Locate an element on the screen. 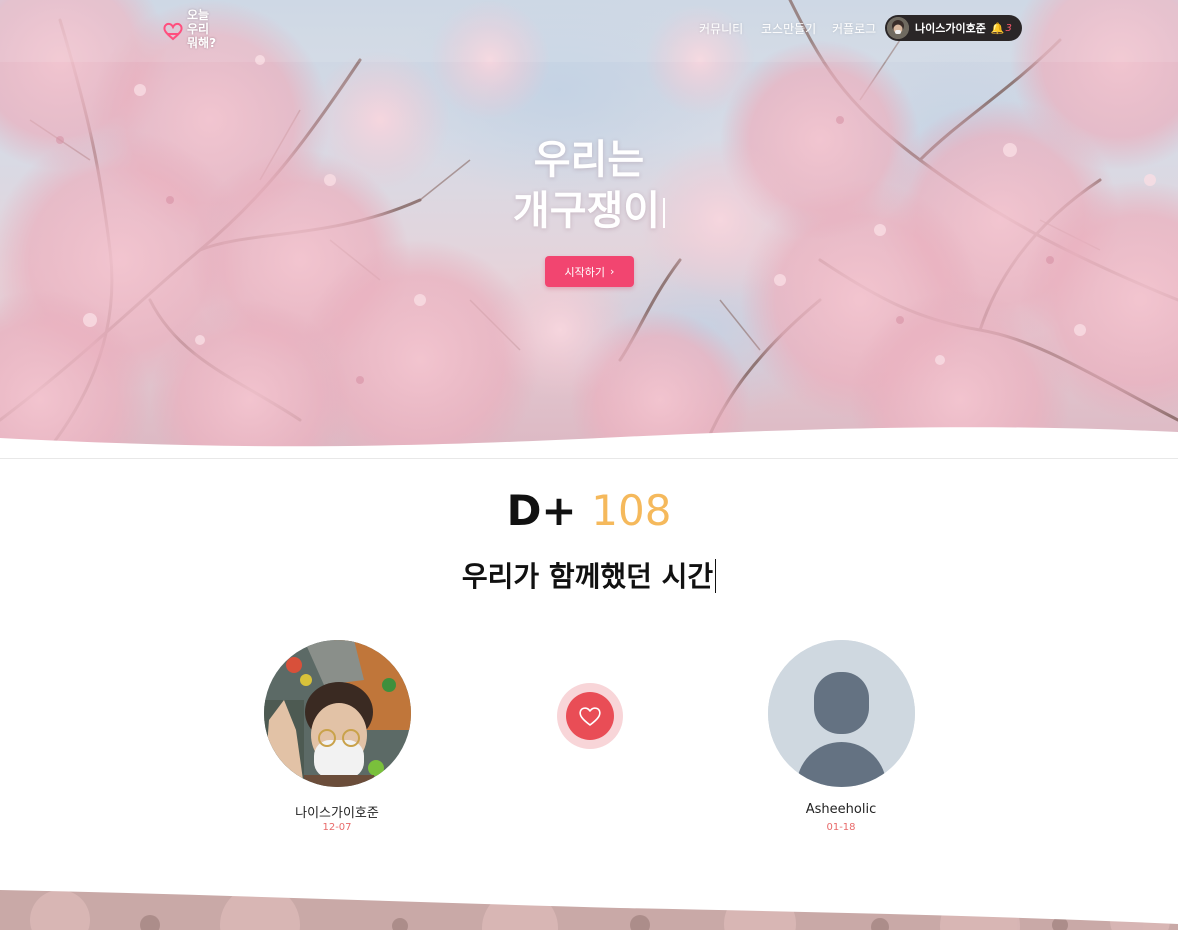 The image size is (1178, 930). hero-title-line2-text: 개구쟁이 is located at coordinates (586, 211).